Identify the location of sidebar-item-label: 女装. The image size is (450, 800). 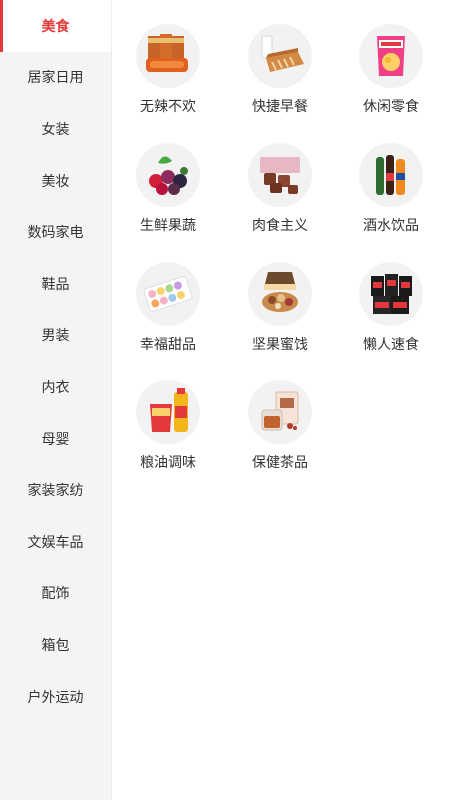
(55, 129).